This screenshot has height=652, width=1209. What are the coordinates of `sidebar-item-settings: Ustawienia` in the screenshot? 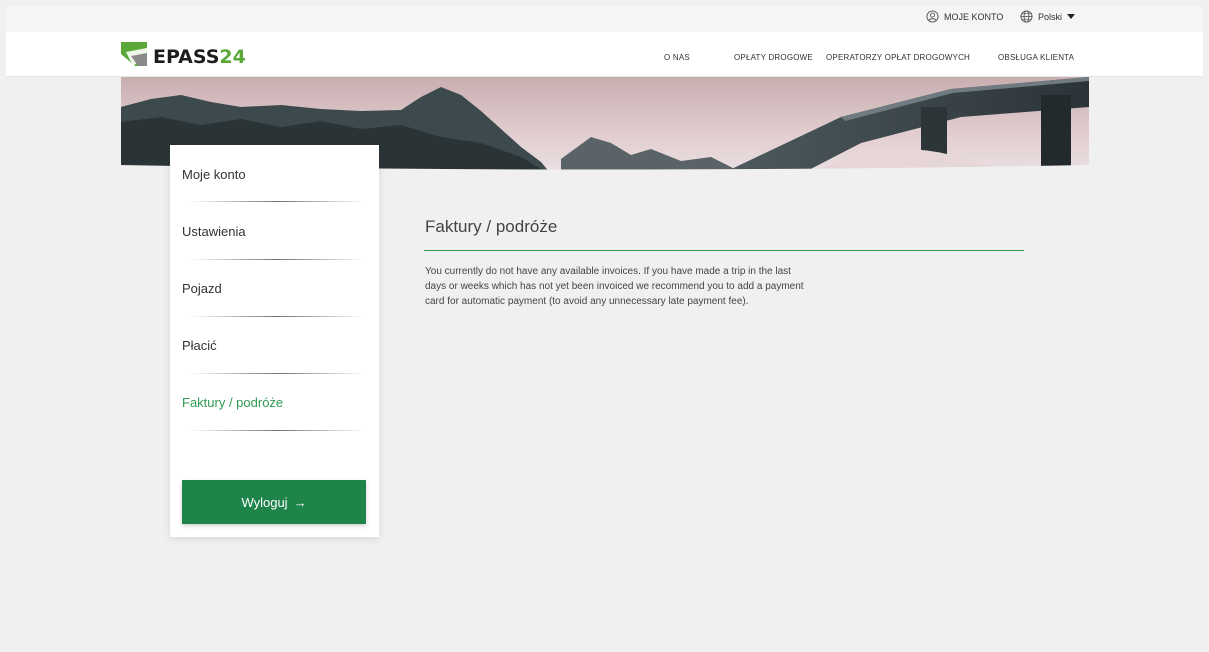 It's located at (214, 231).